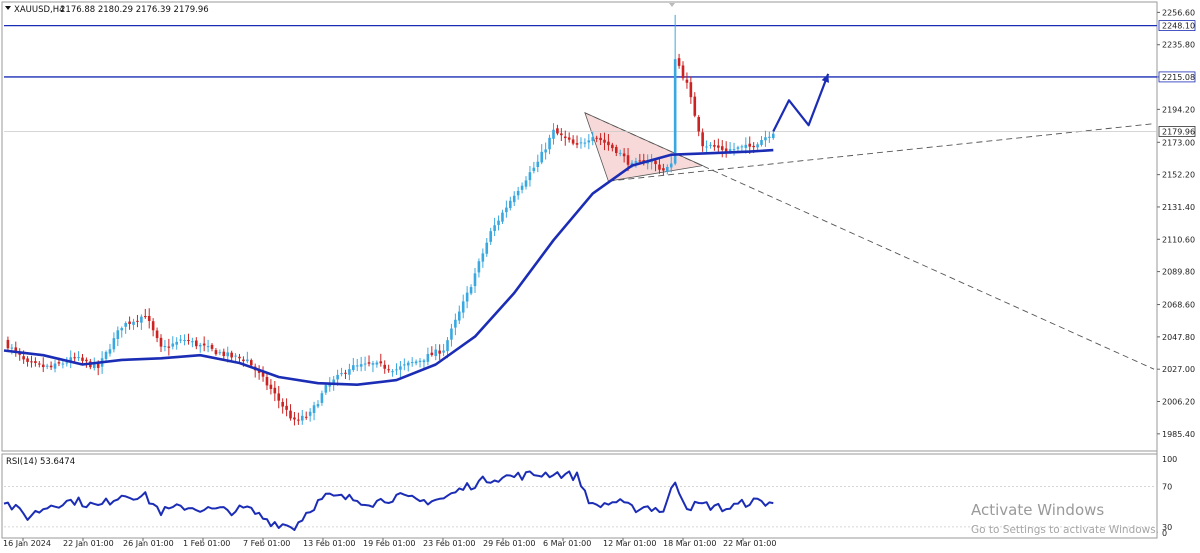 Image resolution: width=1200 pixels, height=553 pixels. Describe the element at coordinates (329, 543) in the screenshot. I see `x-tick-label: 13 Feb 01:00` at that location.